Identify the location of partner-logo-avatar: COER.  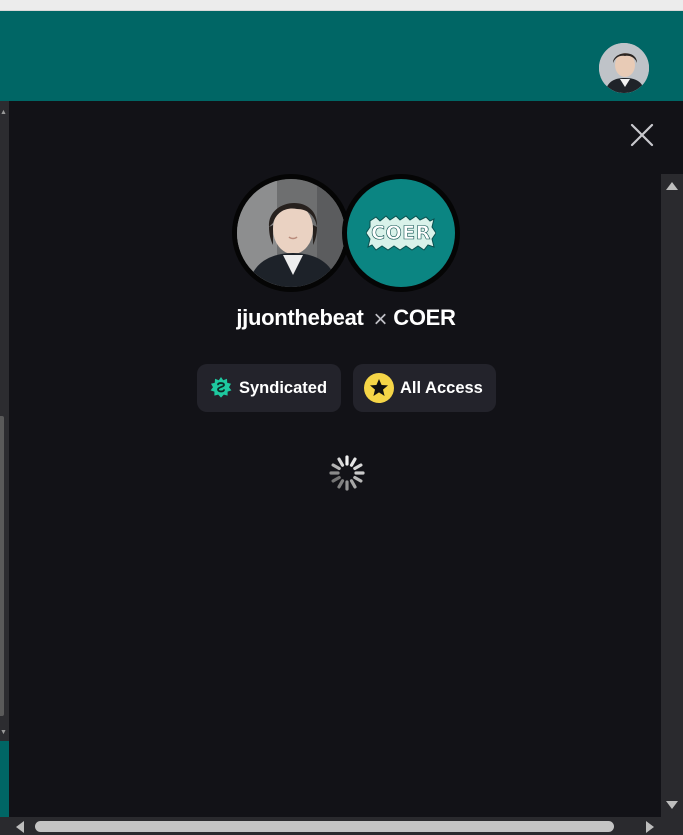
(401, 233).